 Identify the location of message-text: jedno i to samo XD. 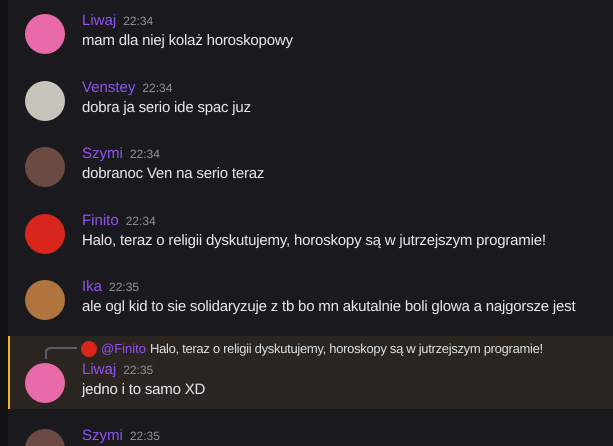
(144, 389).